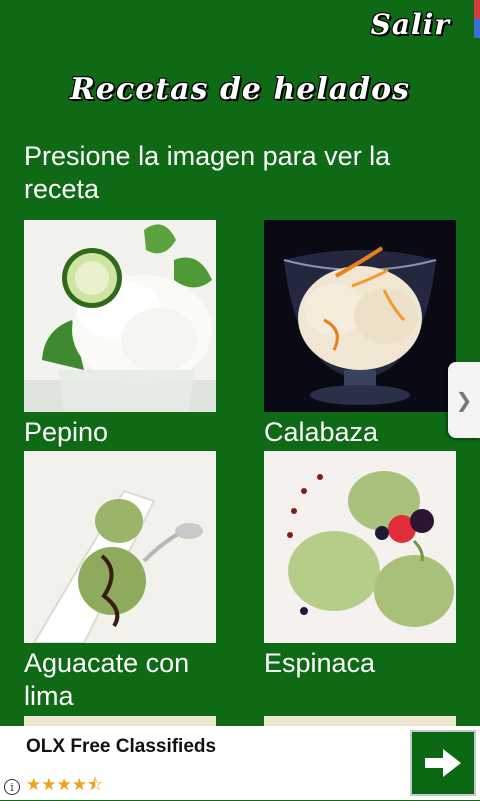  I want to click on recipe-label: Pepino, so click(120, 432).